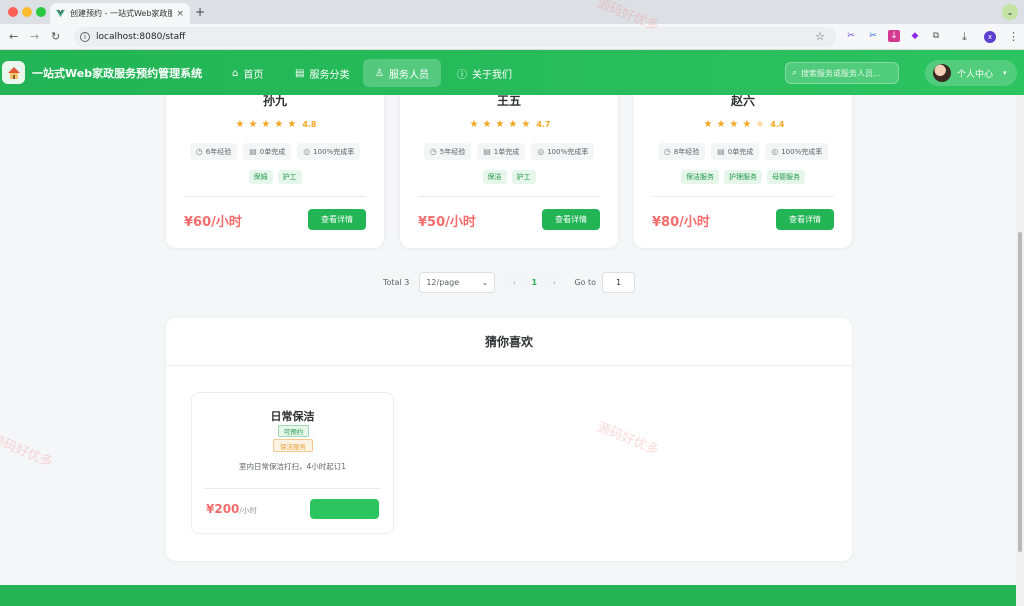 The image size is (1024, 606). I want to click on experience-stat: ◷ 5年经验, so click(447, 151).